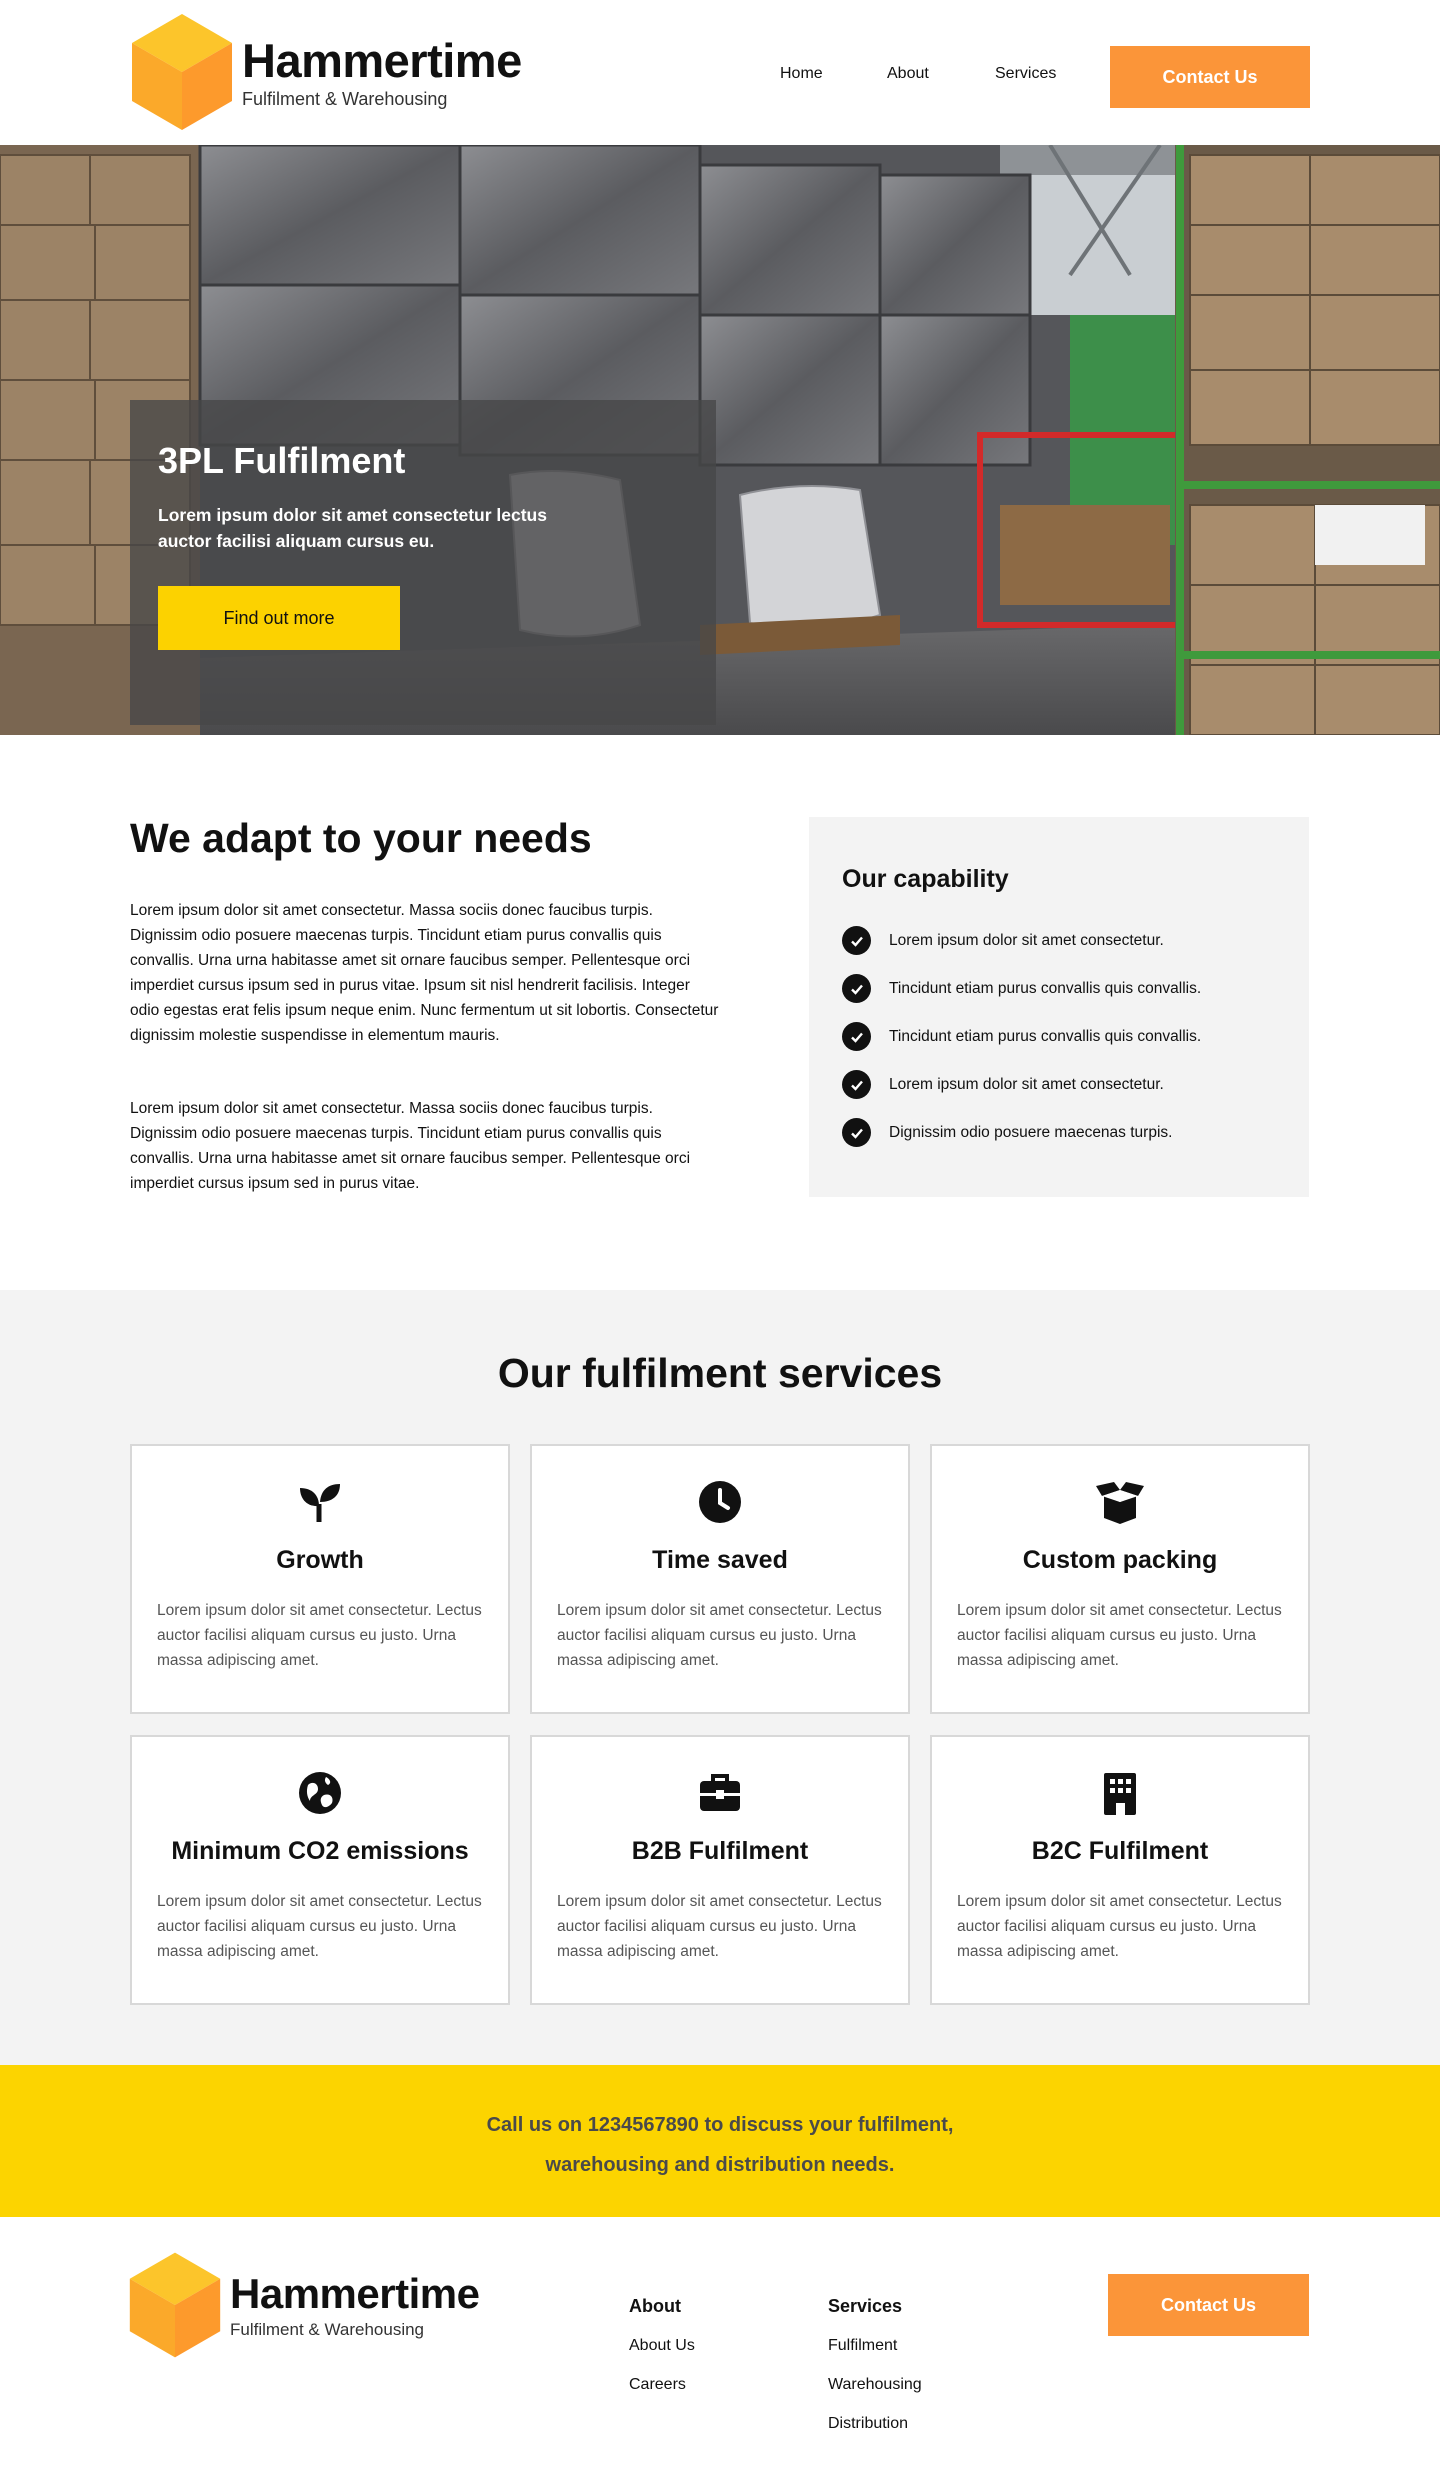  I want to click on building-icon, so click(1120, 1794).